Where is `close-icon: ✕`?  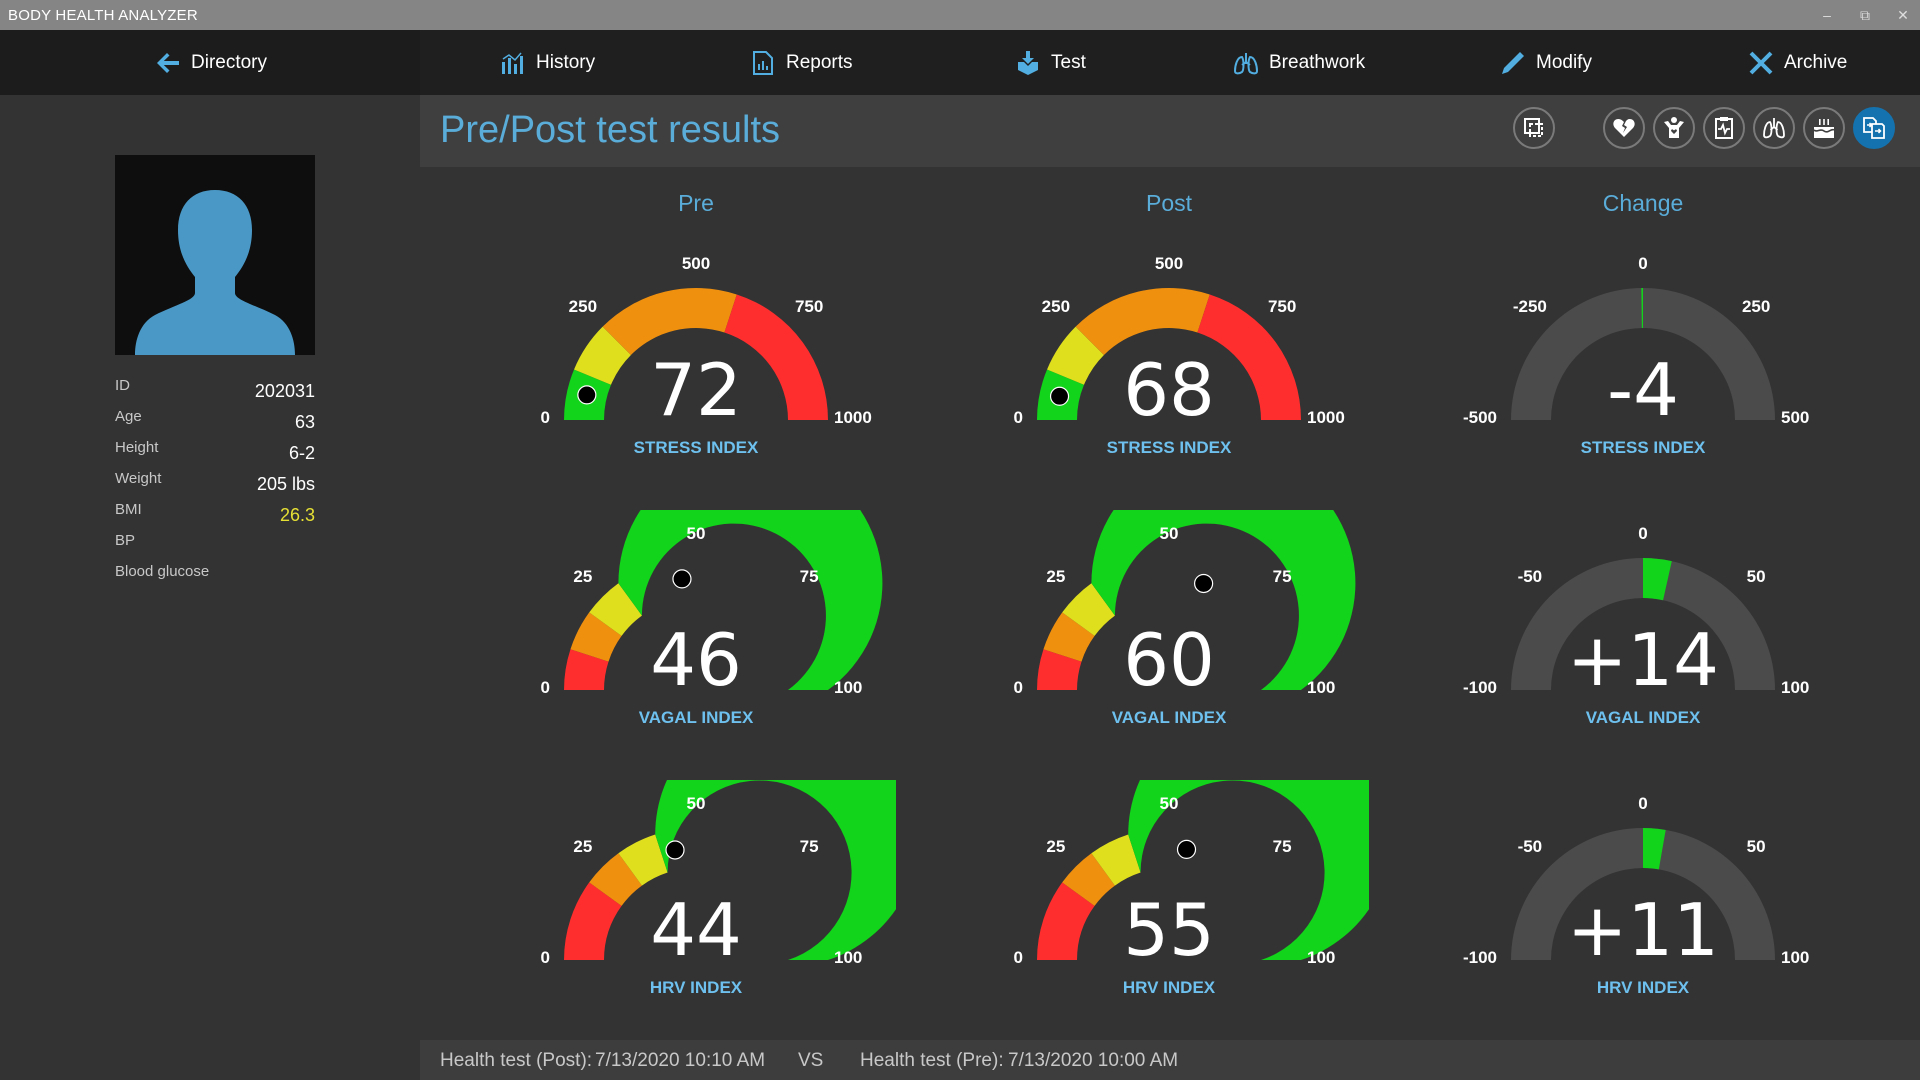
close-icon: ✕ is located at coordinates (1903, 15).